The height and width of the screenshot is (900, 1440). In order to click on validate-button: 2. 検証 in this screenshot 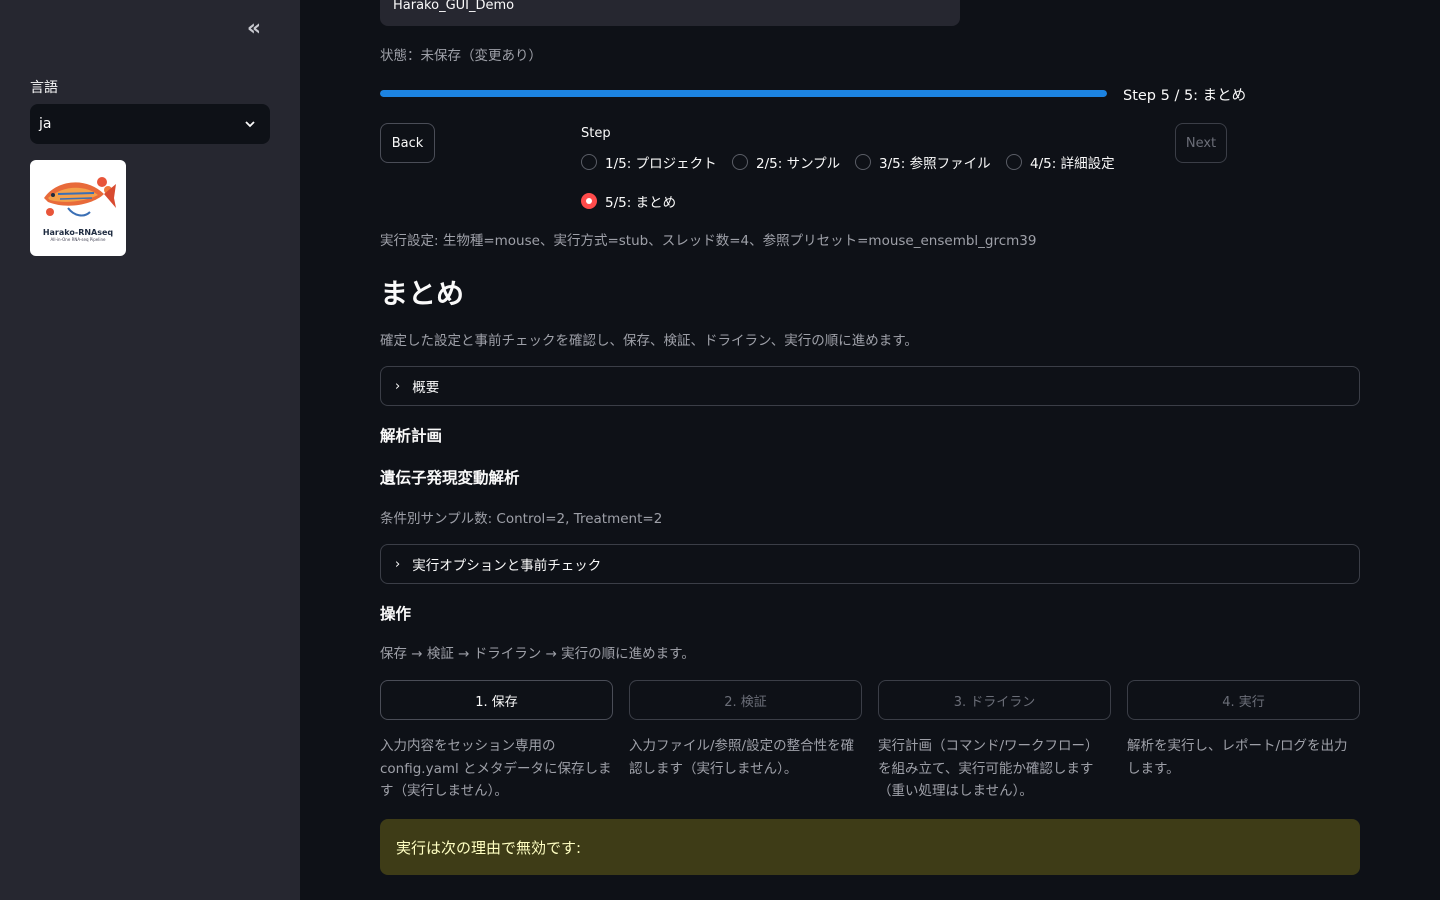, I will do `click(745, 700)`.